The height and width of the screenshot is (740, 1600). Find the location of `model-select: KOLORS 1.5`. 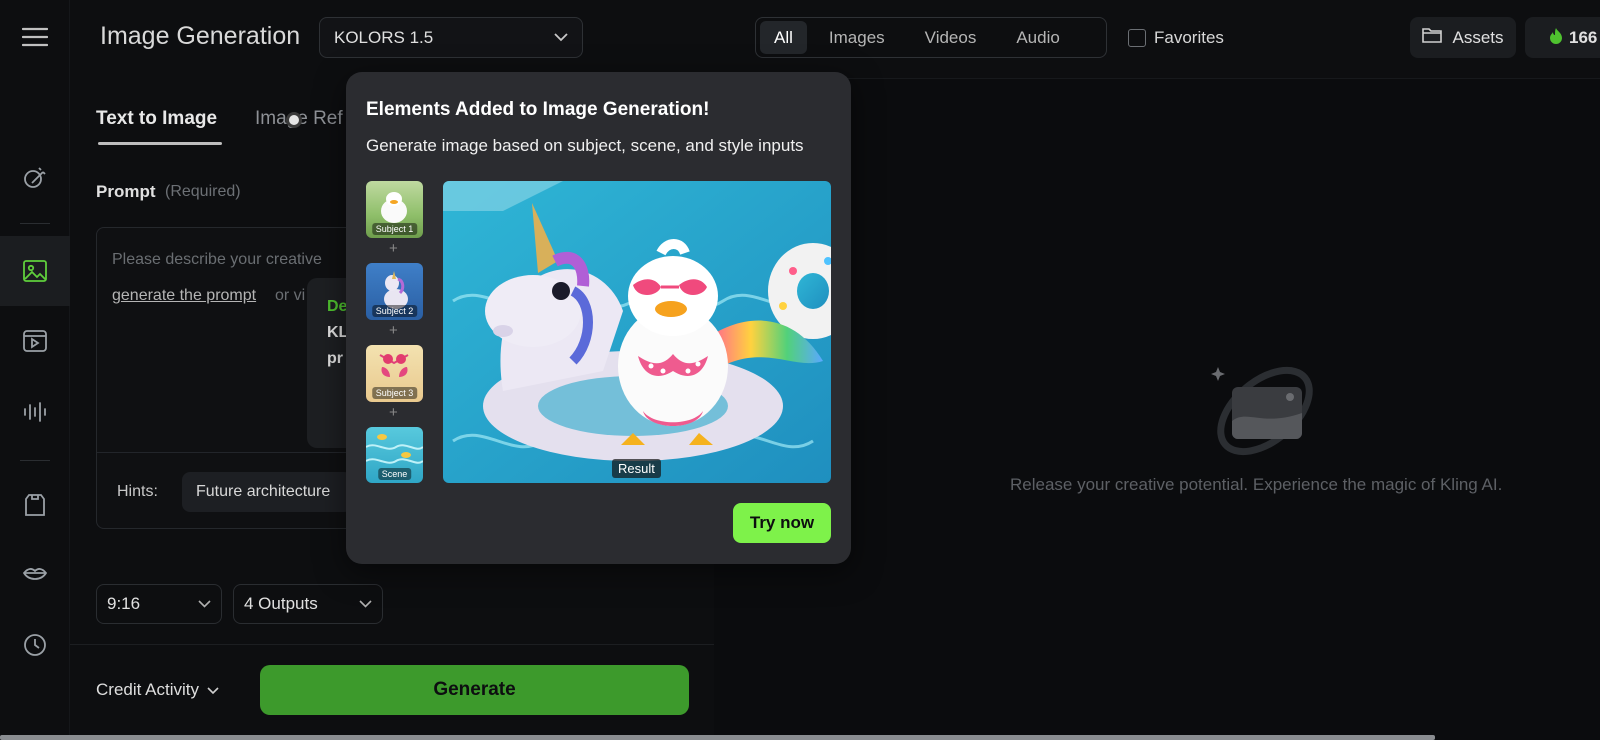

model-select: KOLORS 1.5 is located at coordinates (451, 37).